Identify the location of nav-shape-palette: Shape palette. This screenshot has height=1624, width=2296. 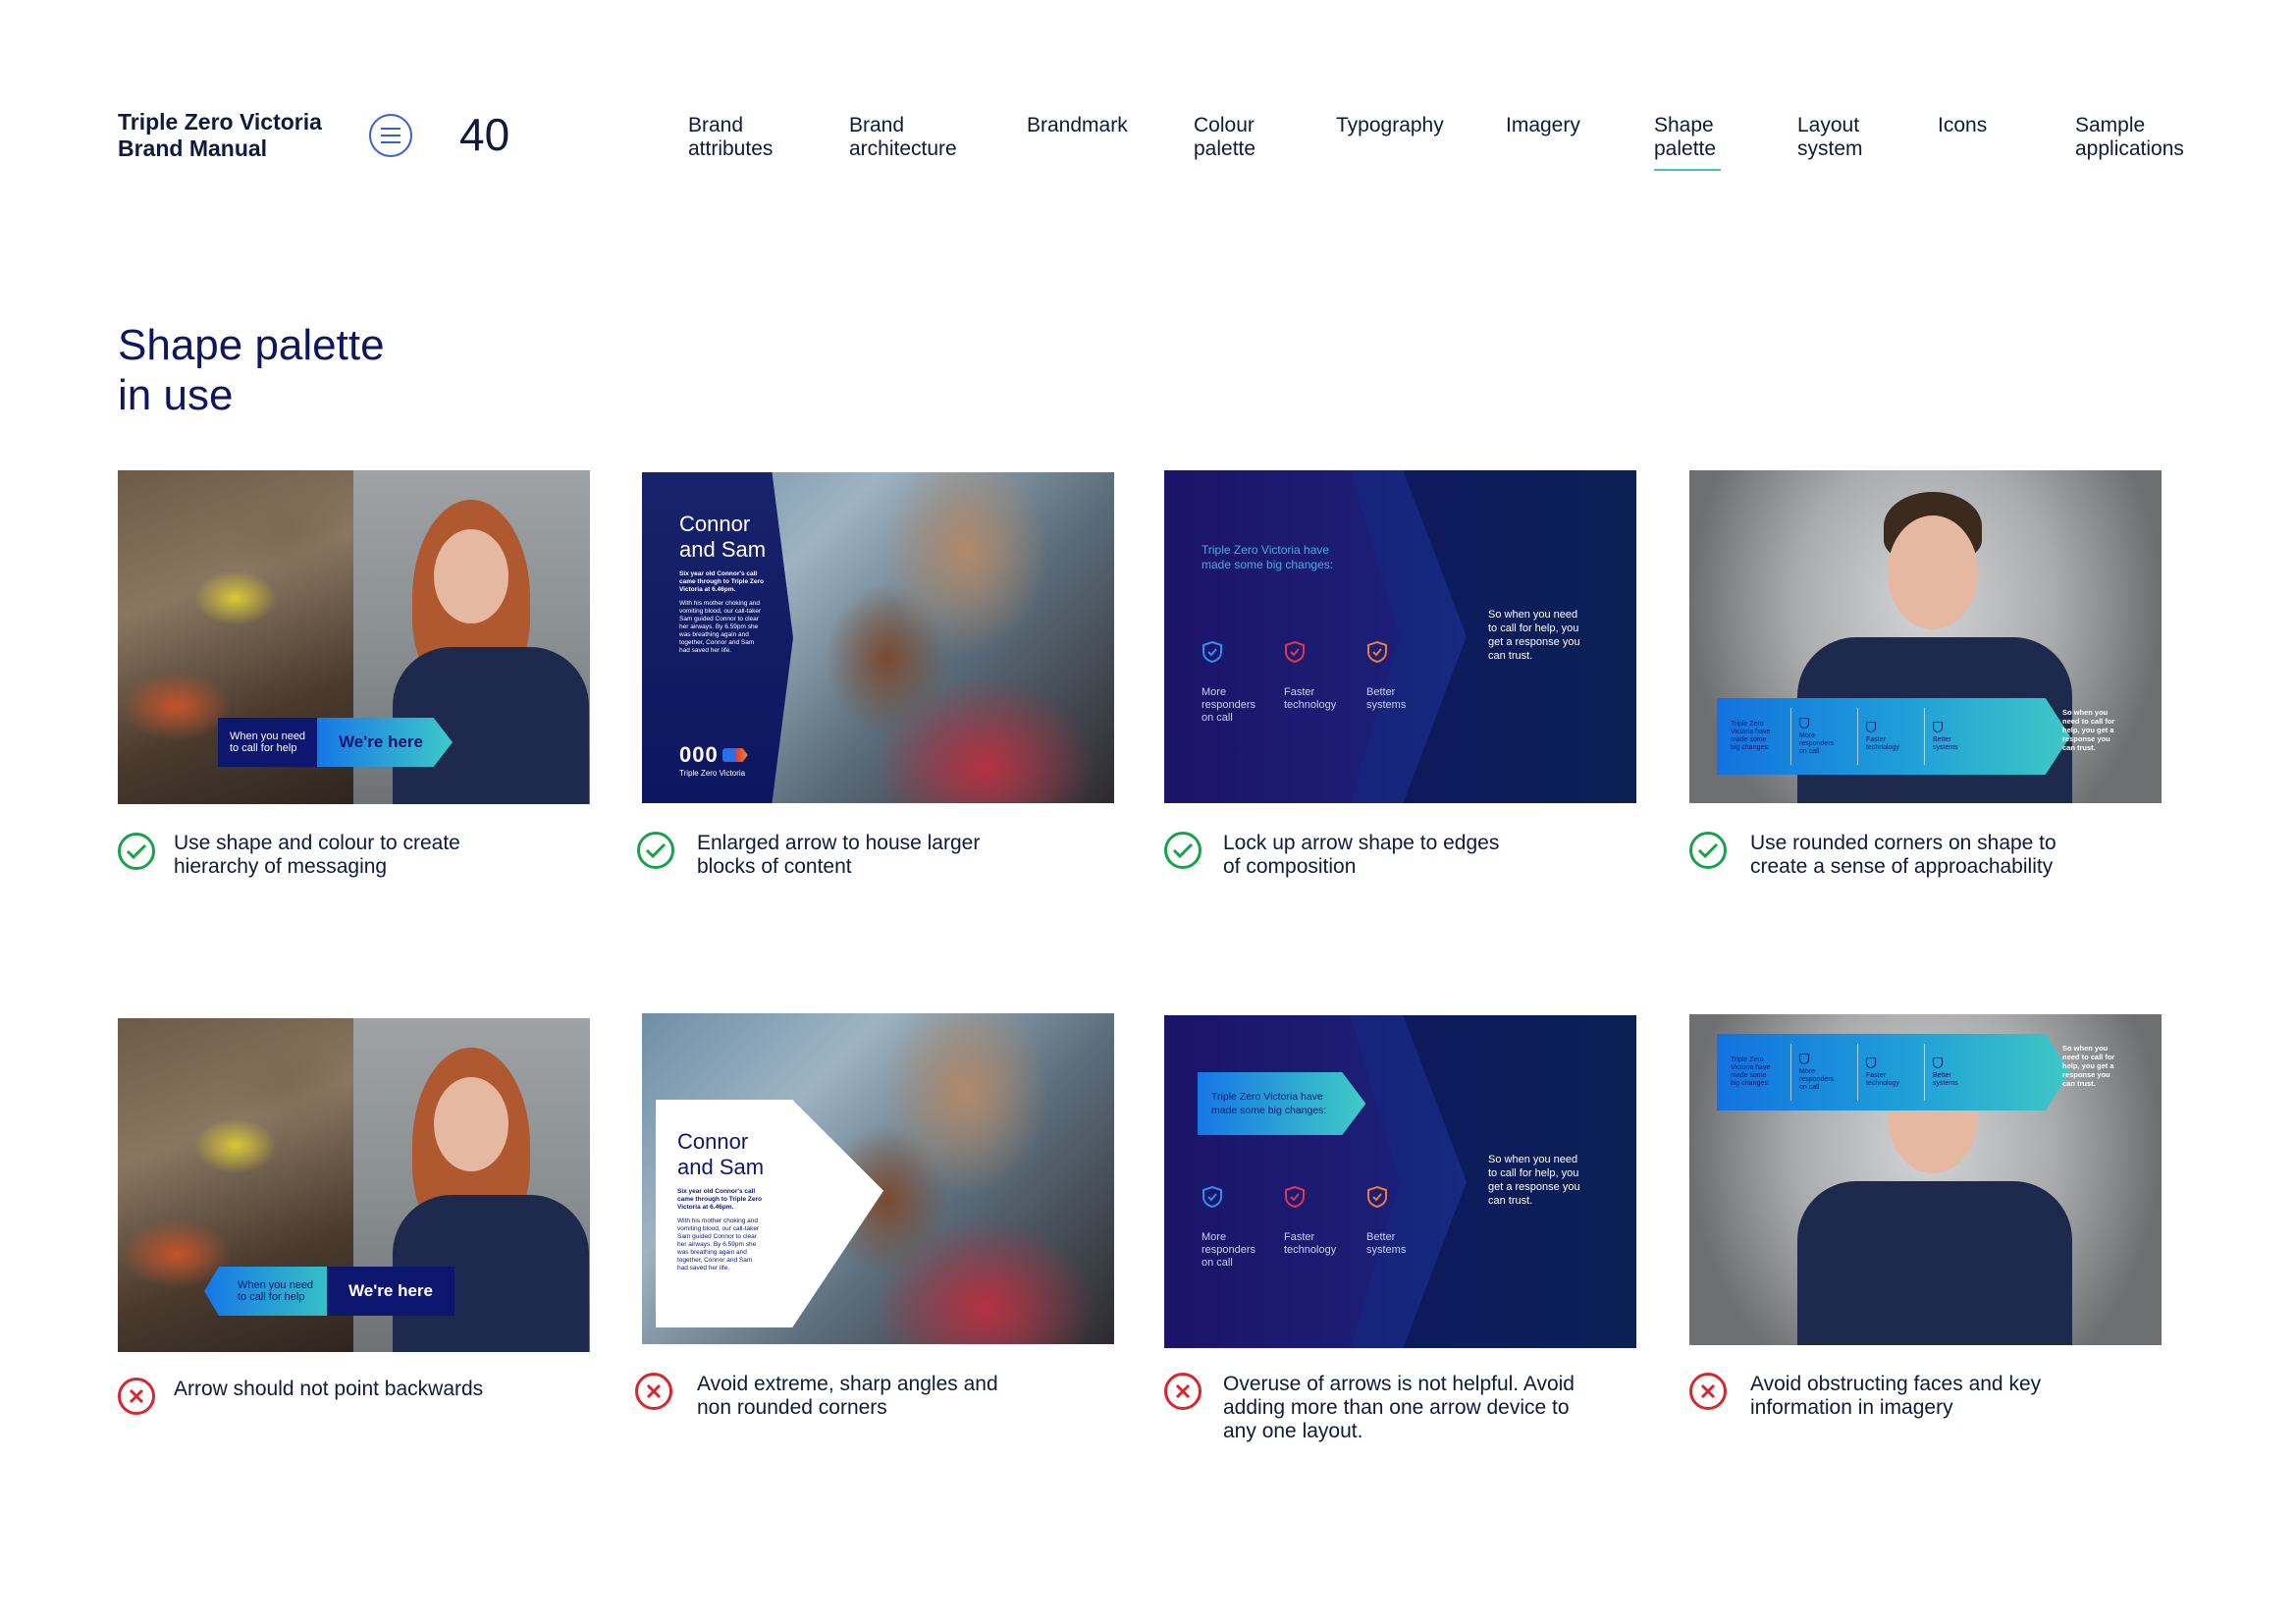
(1687, 142).